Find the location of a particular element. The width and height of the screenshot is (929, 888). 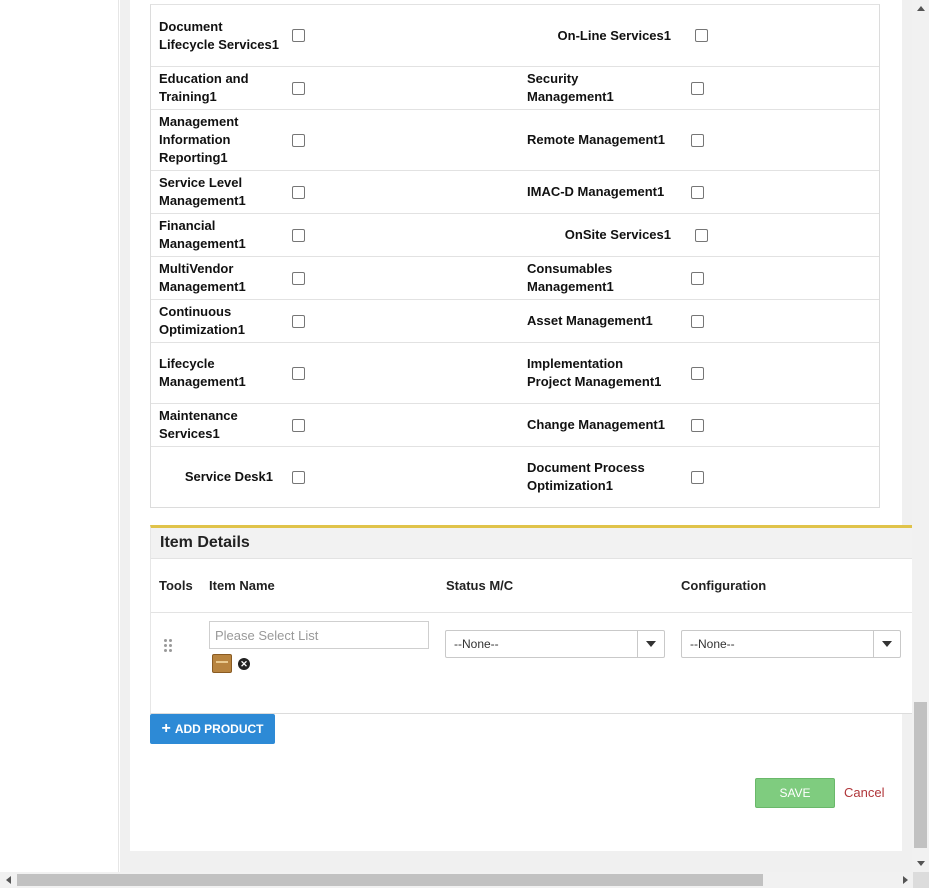

configuration-select-value: --None-- is located at coordinates (712, 644).